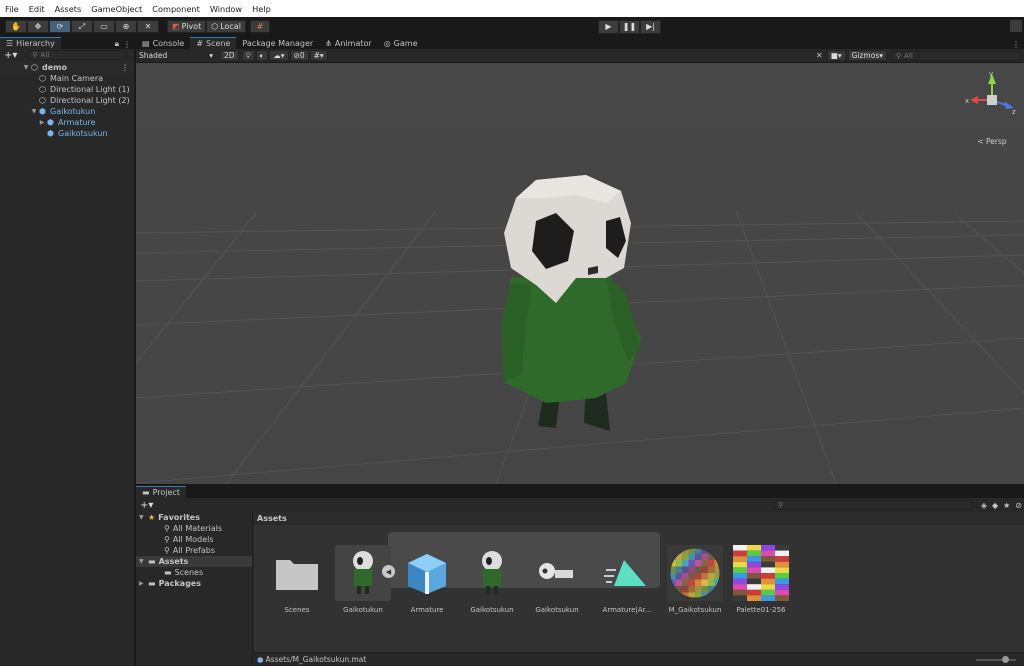  What do you see at coordinates (229, 55) in the screenshot?
I see `mode-2d-button: 2D` at bounding box center [229, 55].